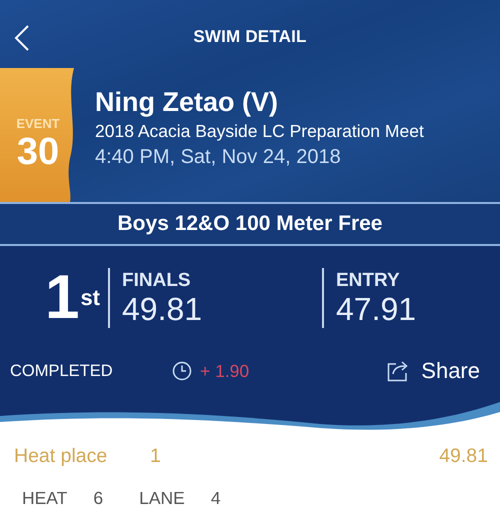  What do you see at coordinates (187, 102) in the screenshot?
I see `swimmer-name: Ning Zetao (V)` at bounding box center [187, 102].